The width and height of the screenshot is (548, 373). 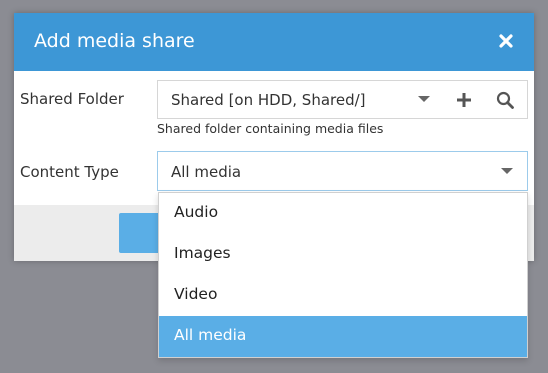 What do you see at coordinates (114, 41) in the screenshot?
I see `dialog-title: Add media share` at bounding box center [114, 41].